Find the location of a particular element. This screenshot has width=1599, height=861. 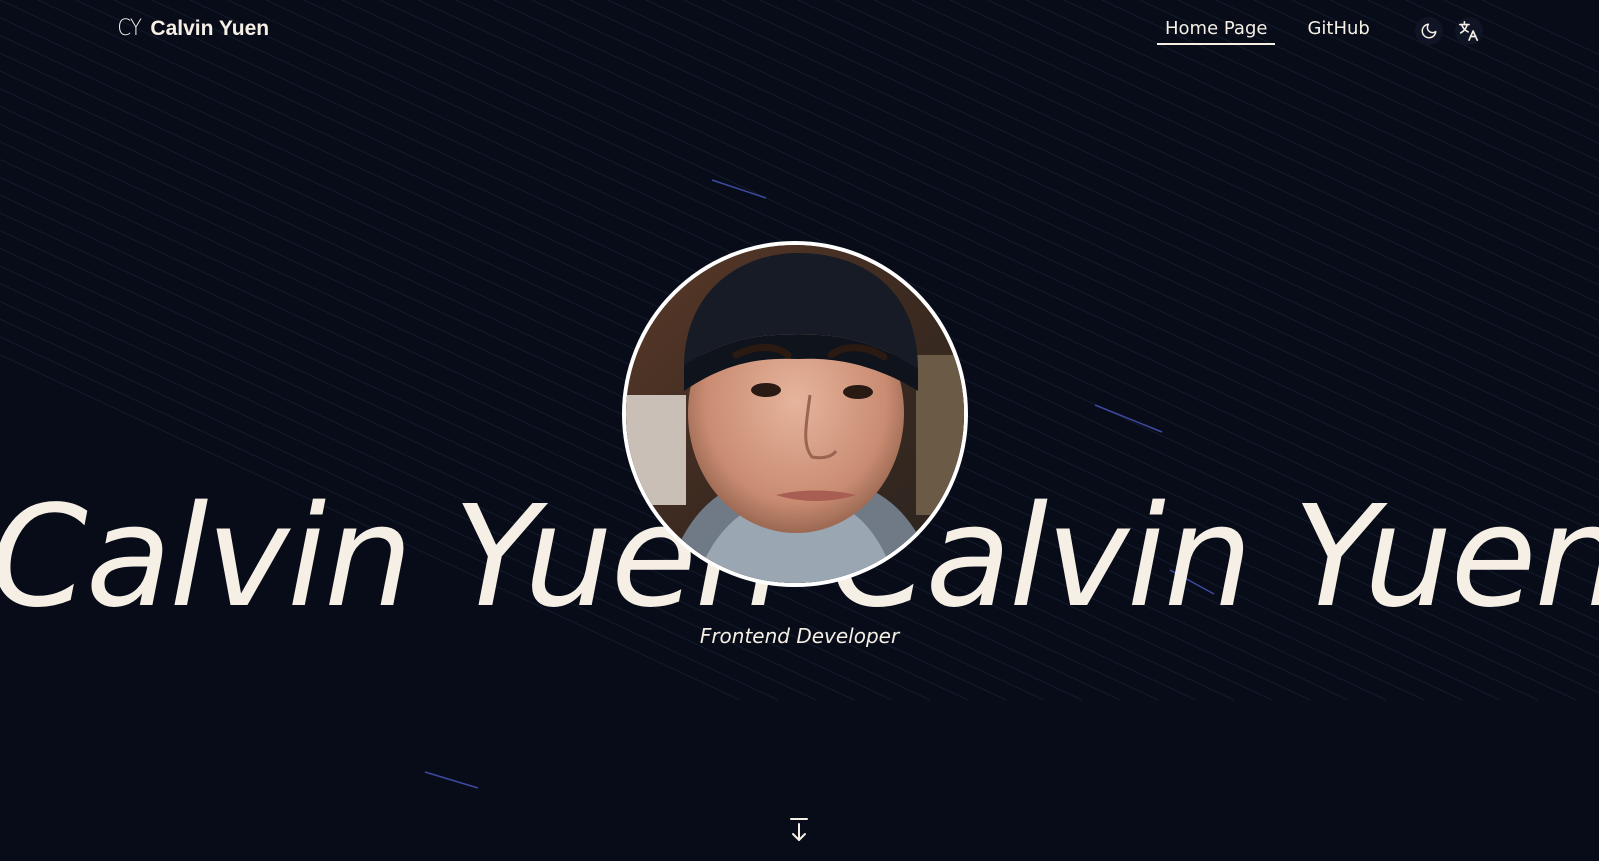

arrow-down-to-line-icon is located at coordinates (799, 829).